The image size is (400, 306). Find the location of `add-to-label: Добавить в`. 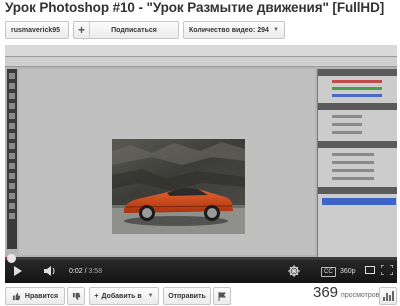

add-to-label: Добавить в is located at coordinates (121, 296).